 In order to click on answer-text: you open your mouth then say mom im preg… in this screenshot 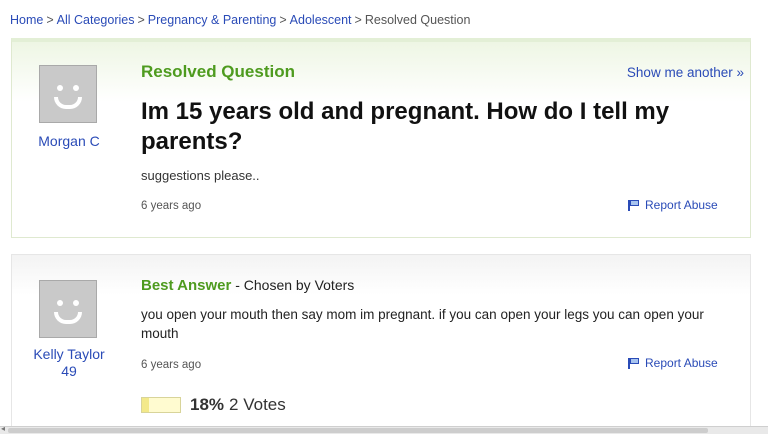, I will do `click(422, 324)`.